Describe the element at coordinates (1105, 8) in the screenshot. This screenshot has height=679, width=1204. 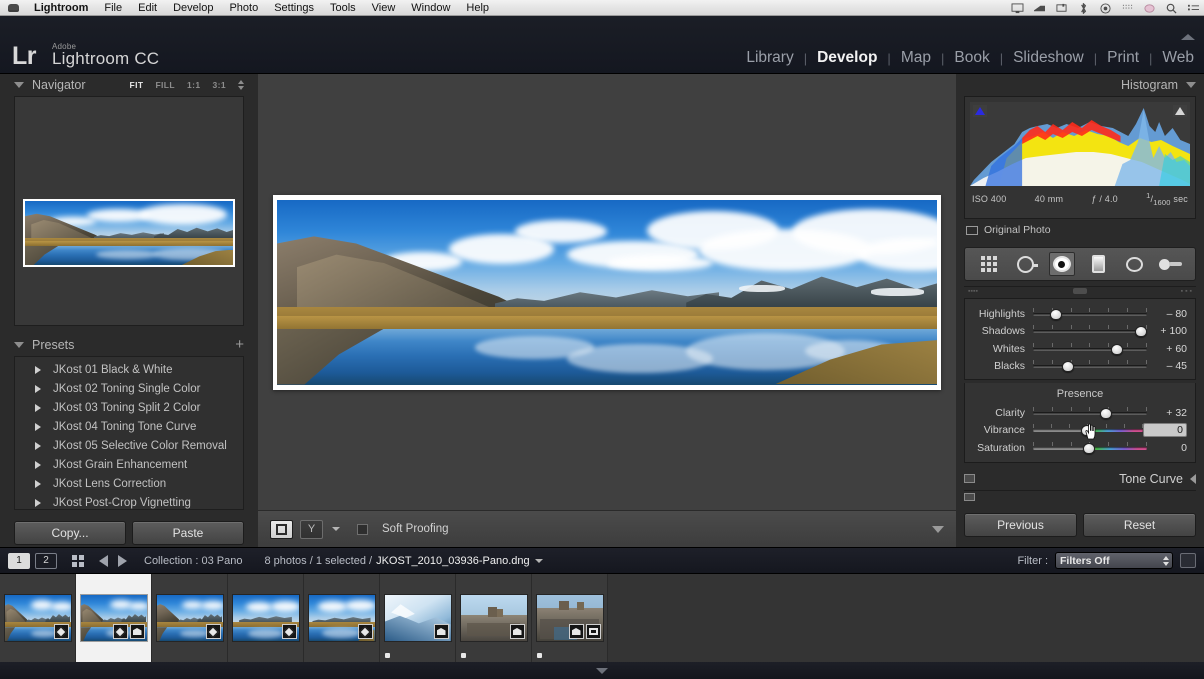
I see `volume-icon` at that location.